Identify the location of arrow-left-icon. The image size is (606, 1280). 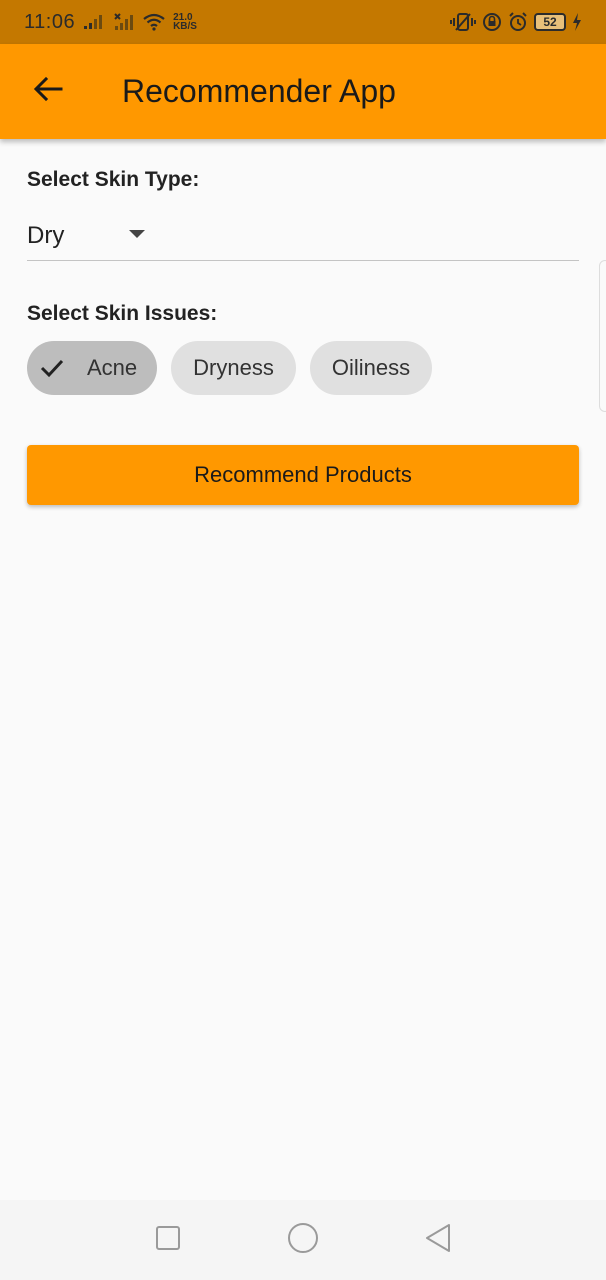
(48, 91).